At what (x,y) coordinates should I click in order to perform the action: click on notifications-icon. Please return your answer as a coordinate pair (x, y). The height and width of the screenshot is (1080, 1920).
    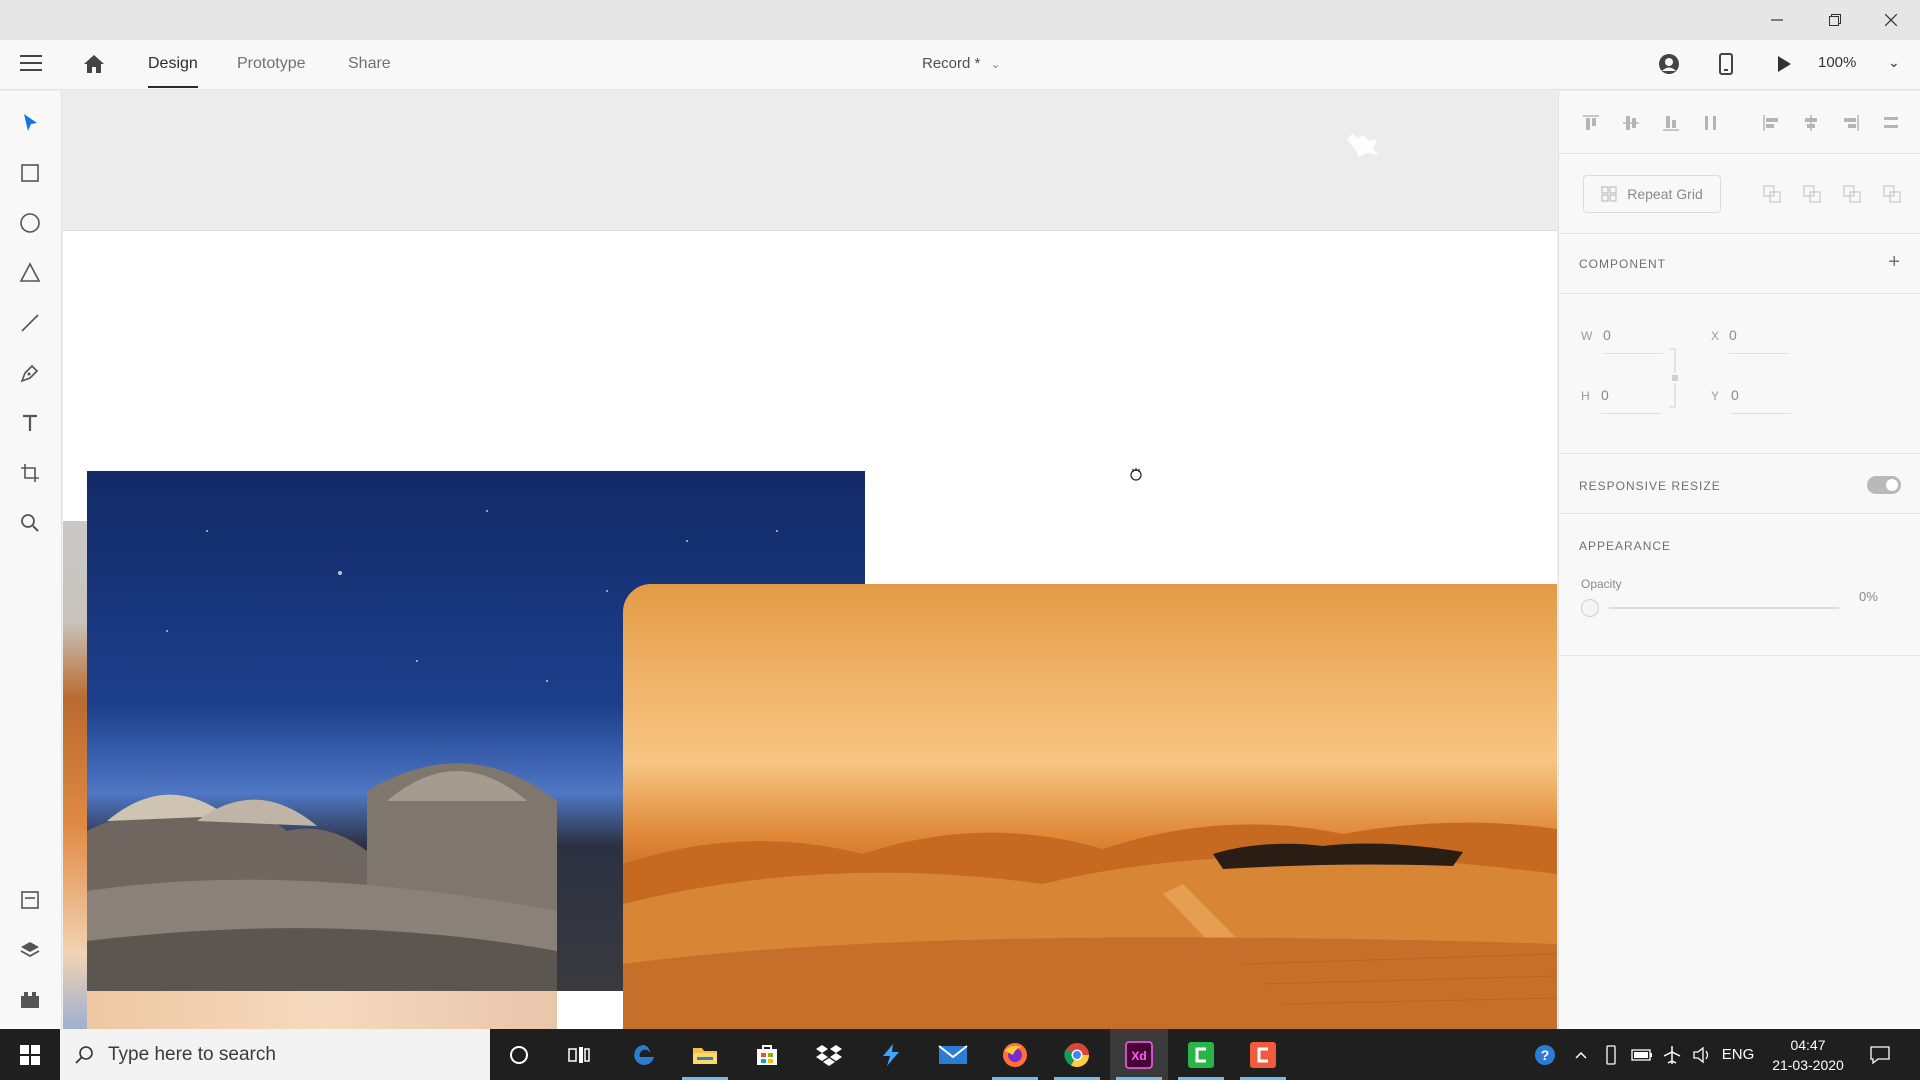
    Looking at the image, I should click on (1880, 1054).